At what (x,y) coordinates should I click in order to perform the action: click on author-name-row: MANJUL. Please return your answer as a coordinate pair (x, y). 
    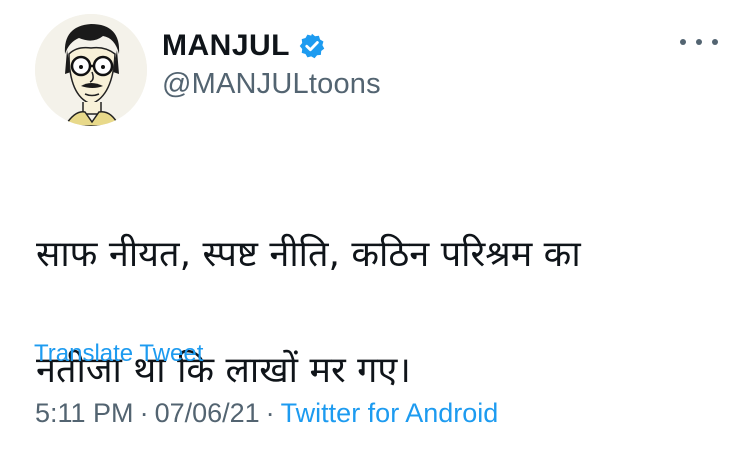
    Looking at the image, I should click on (244, 46).